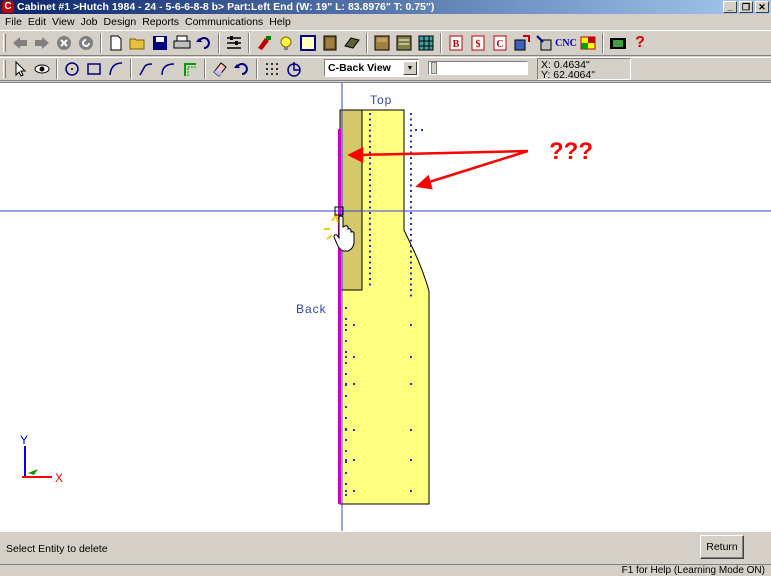  I want to click on circle-tool-icon, so click(72, 69).